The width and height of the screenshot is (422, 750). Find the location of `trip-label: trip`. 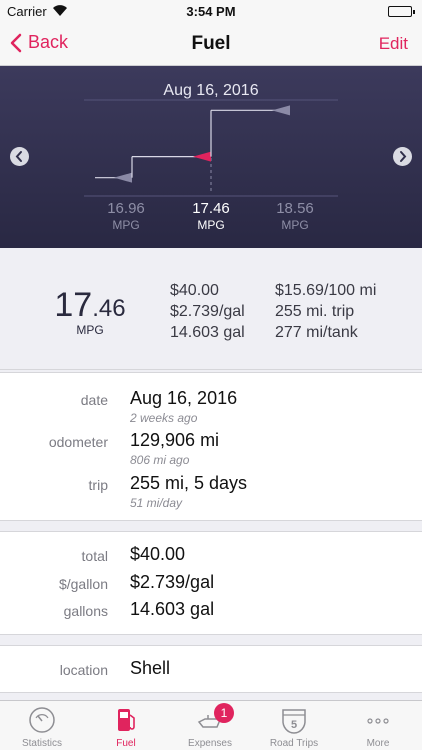

trip-label: trip is located at coordinates (98, 485).